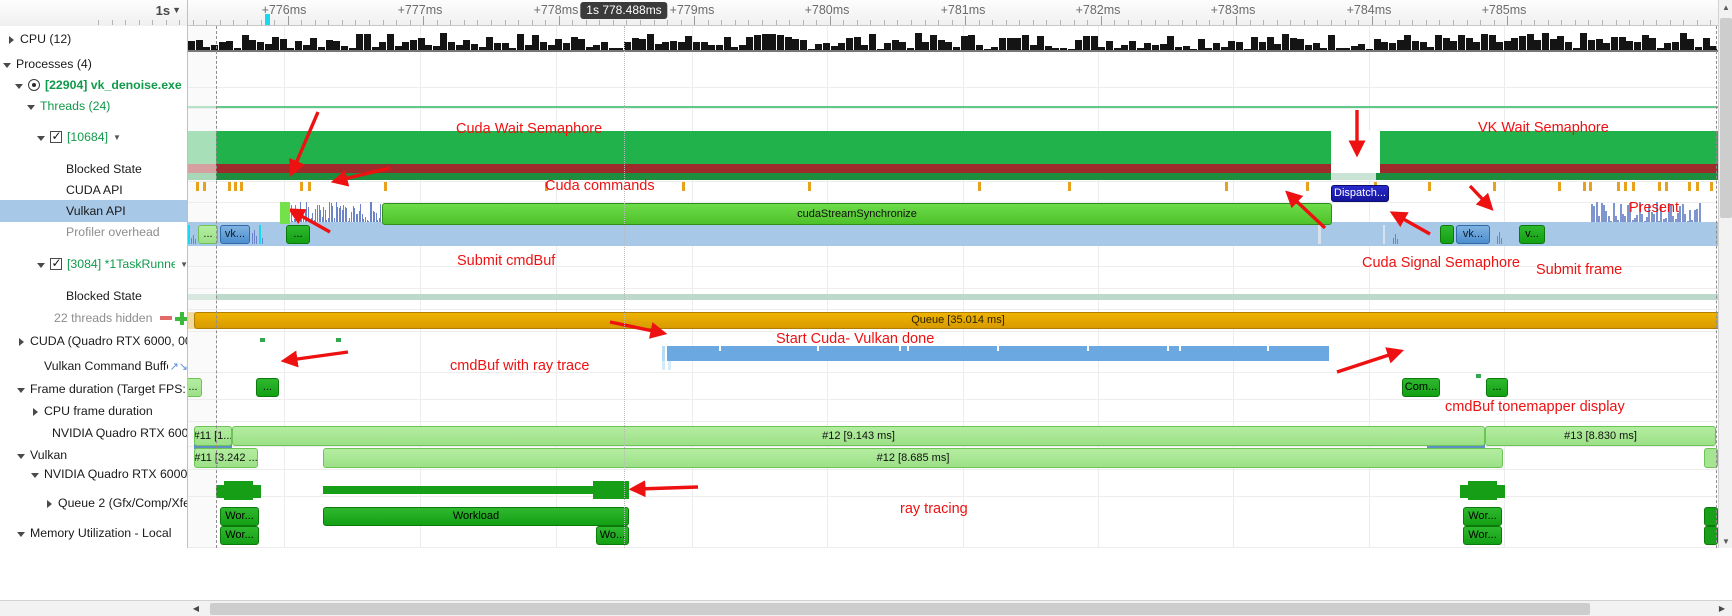 The image size is (1732, 616). What do you see at coordinates (216, 287) in the screenshot?
I see `range-start-marker` at bounding box center [216, 287].